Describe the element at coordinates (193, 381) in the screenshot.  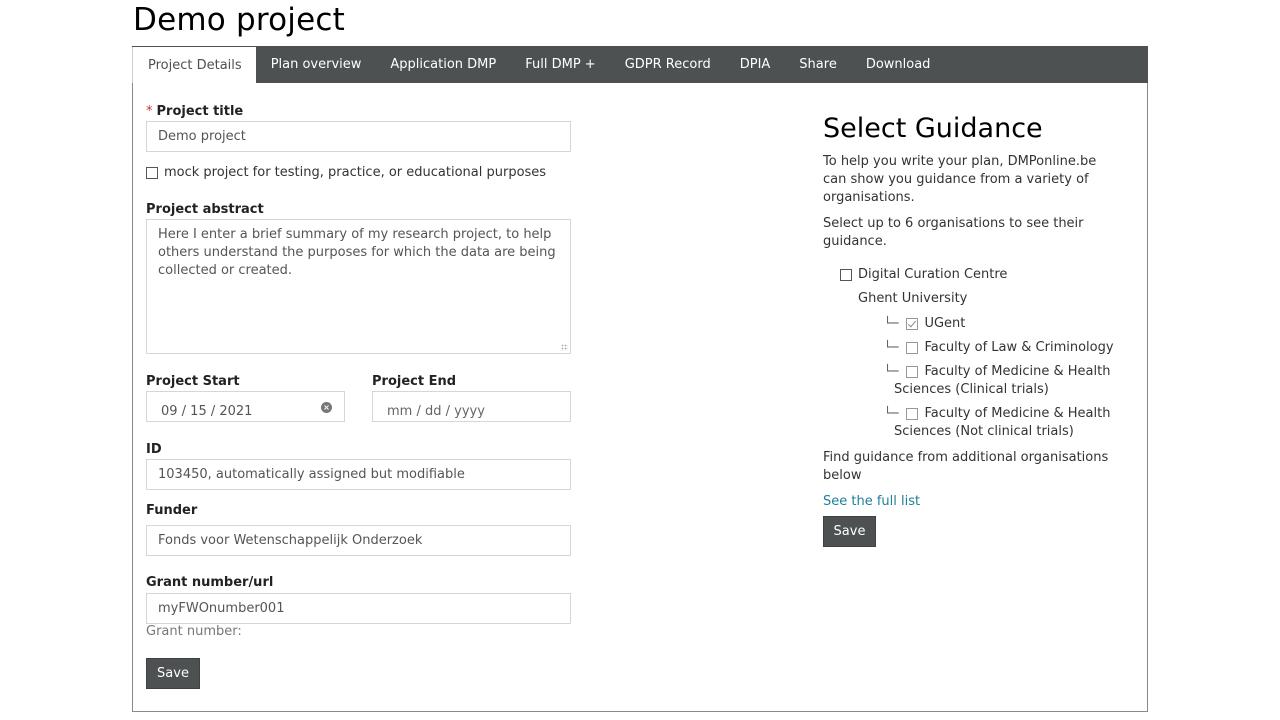
I see `project-start-label: Project Start` at that location.